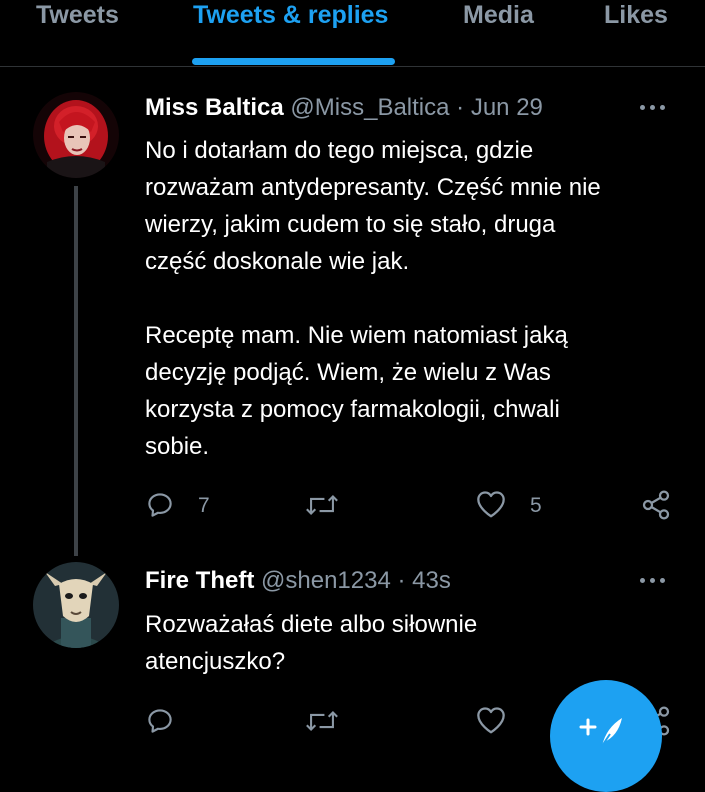  What do you see at coordinates (348, 372) in the screenshot?
I see `tweet-line: decyzję podjąć. Wiem, że wielu z Was` at bounding box center [348, 372].